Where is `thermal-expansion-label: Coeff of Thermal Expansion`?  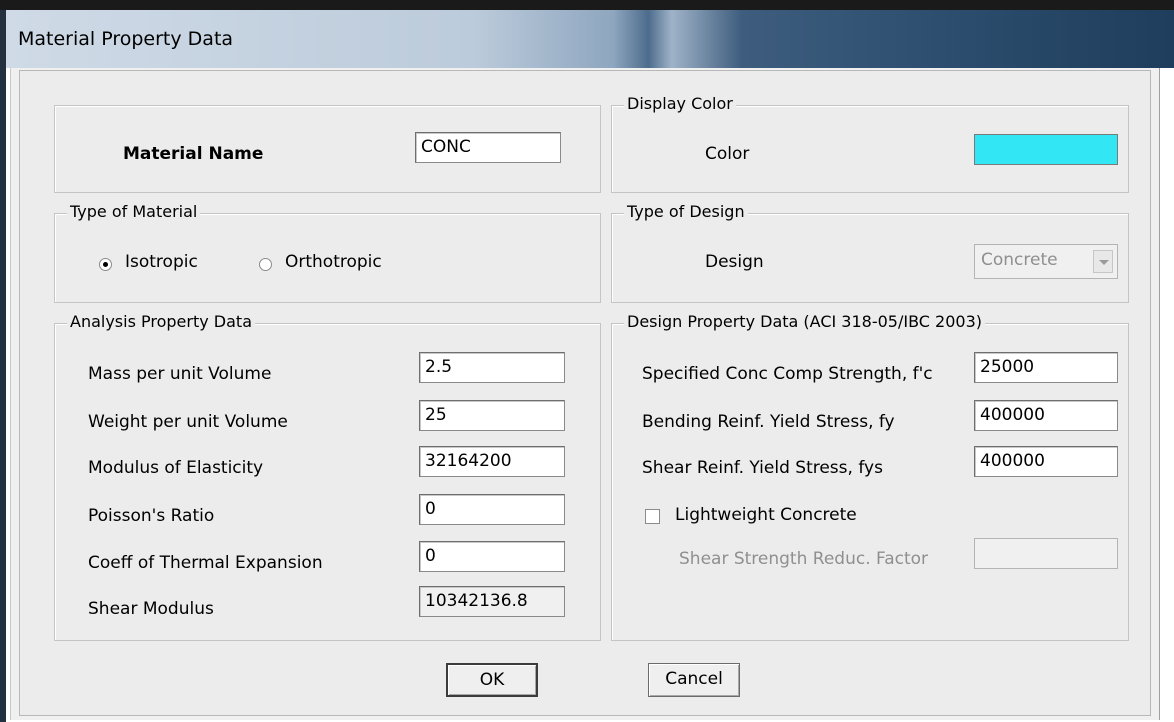 thermal-expansion-label: Coeff of Thermal Expansion is located at coordinates (205, 563).